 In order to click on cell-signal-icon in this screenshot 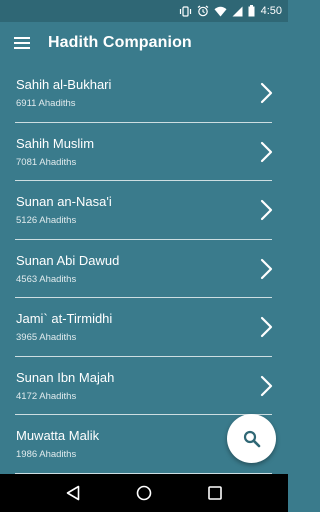, I will do `click(237, 11)`.